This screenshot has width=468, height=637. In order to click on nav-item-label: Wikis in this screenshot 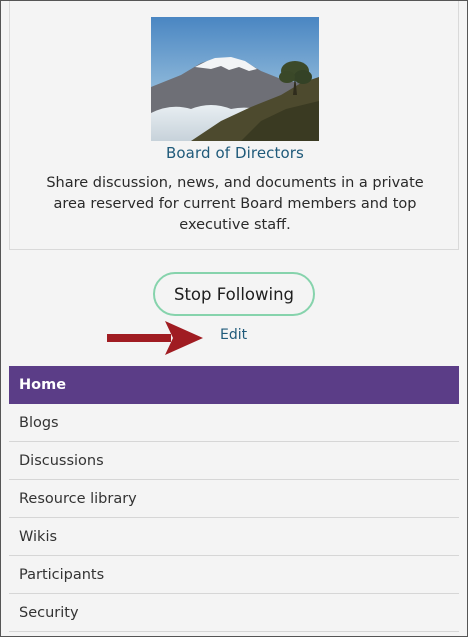, I will do `click(38, 536)`.